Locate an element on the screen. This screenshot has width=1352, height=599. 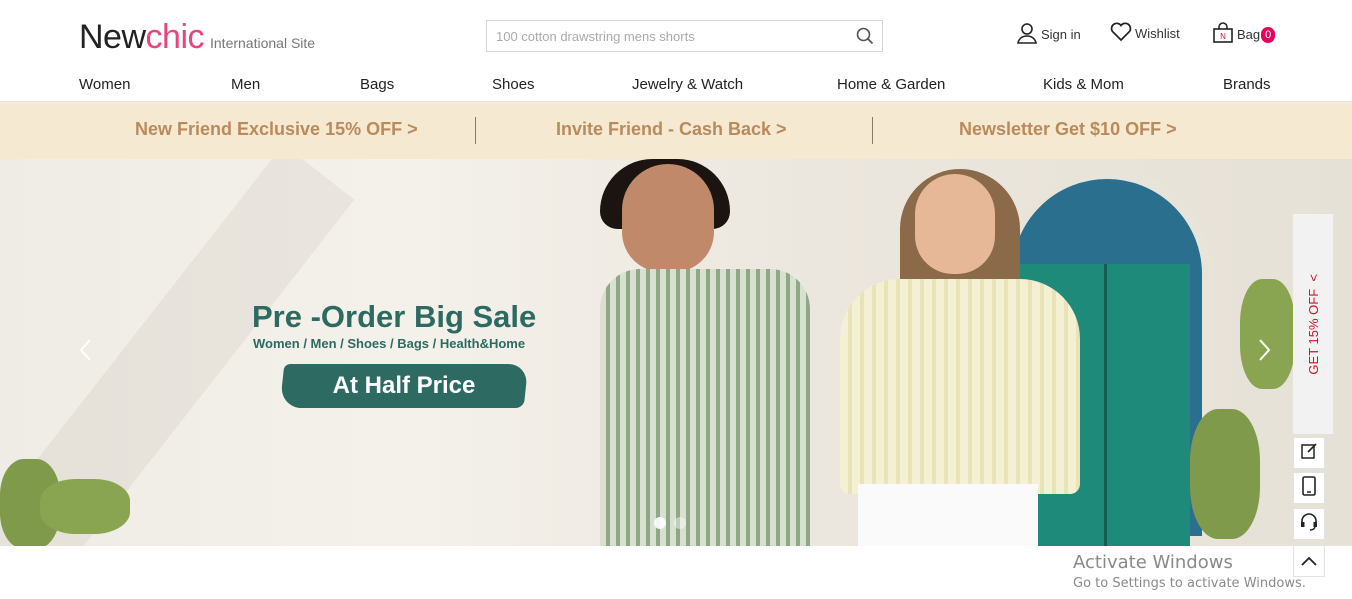
bag-link: N Bag 0 is located at coordinates (1244, 34).